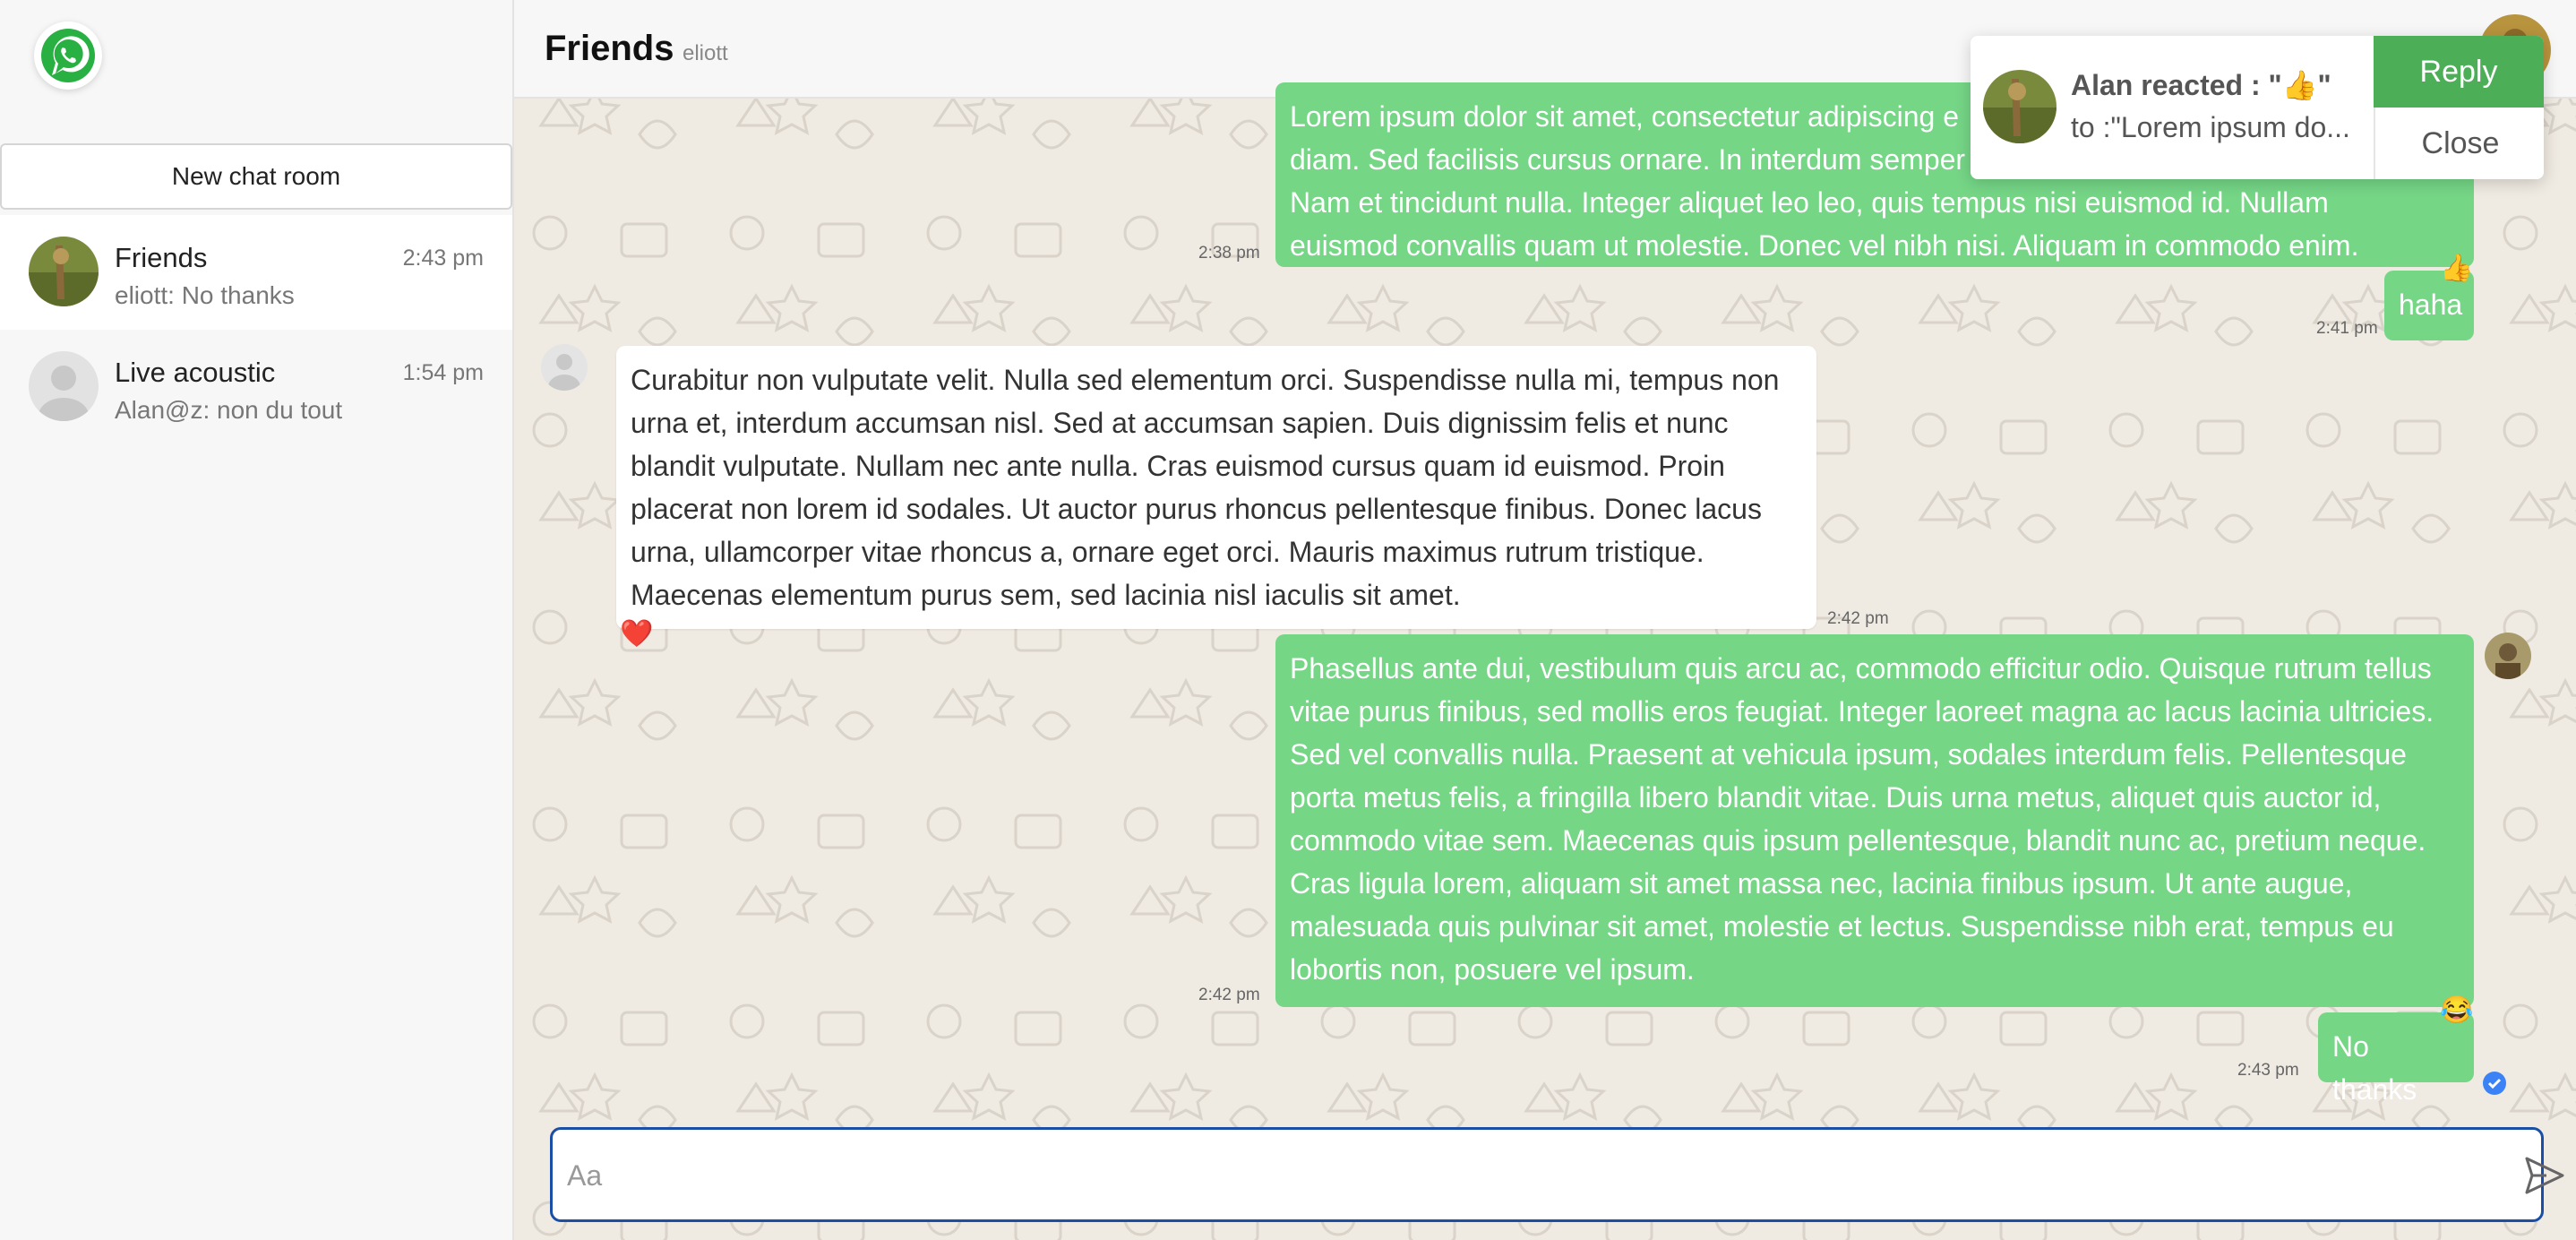 The height and width of the screenshot is (1240, 2576). Describe the element at coordinates (229, 410) in the screenshot. I see `conversation-preview: Alan@z: non du tout` at that location.